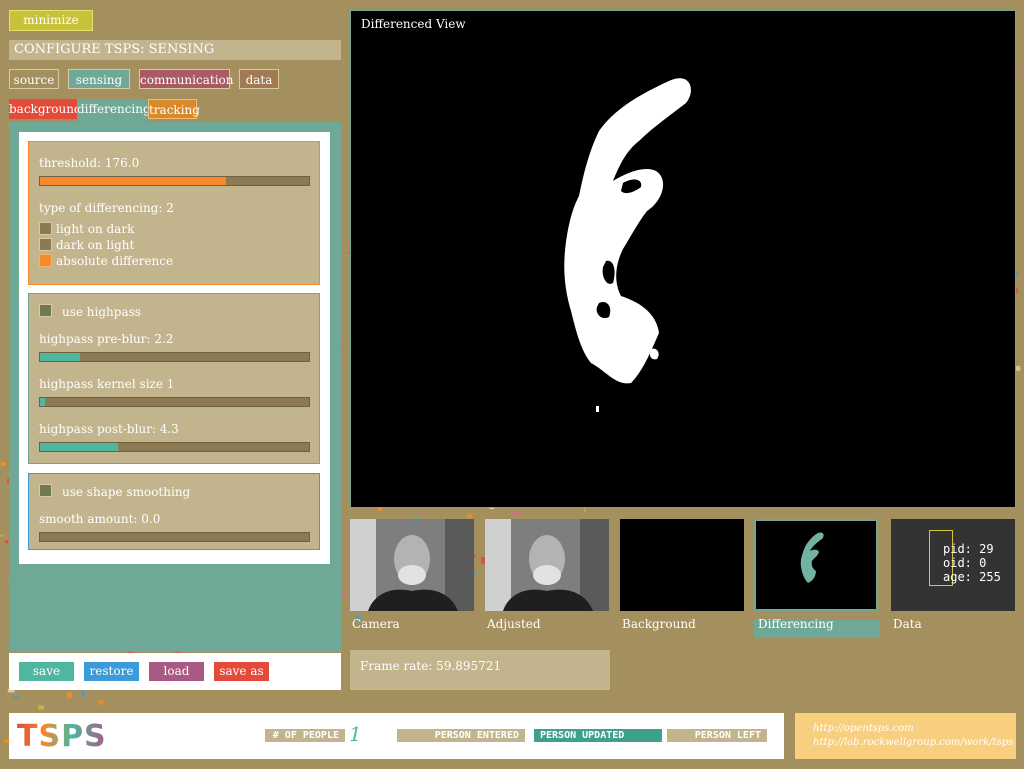 The image size is (1024, 769). Describe the element at coordinates (45, 490) in the screenshot. I see `use-shape-smoothing-checkbox` at that location.